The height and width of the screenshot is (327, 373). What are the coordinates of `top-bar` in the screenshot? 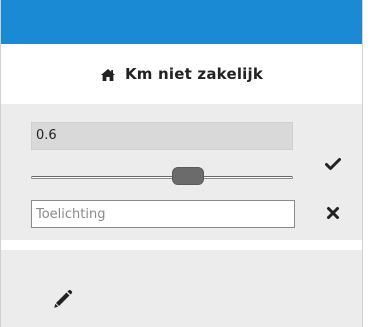 It's located at (181, 22).